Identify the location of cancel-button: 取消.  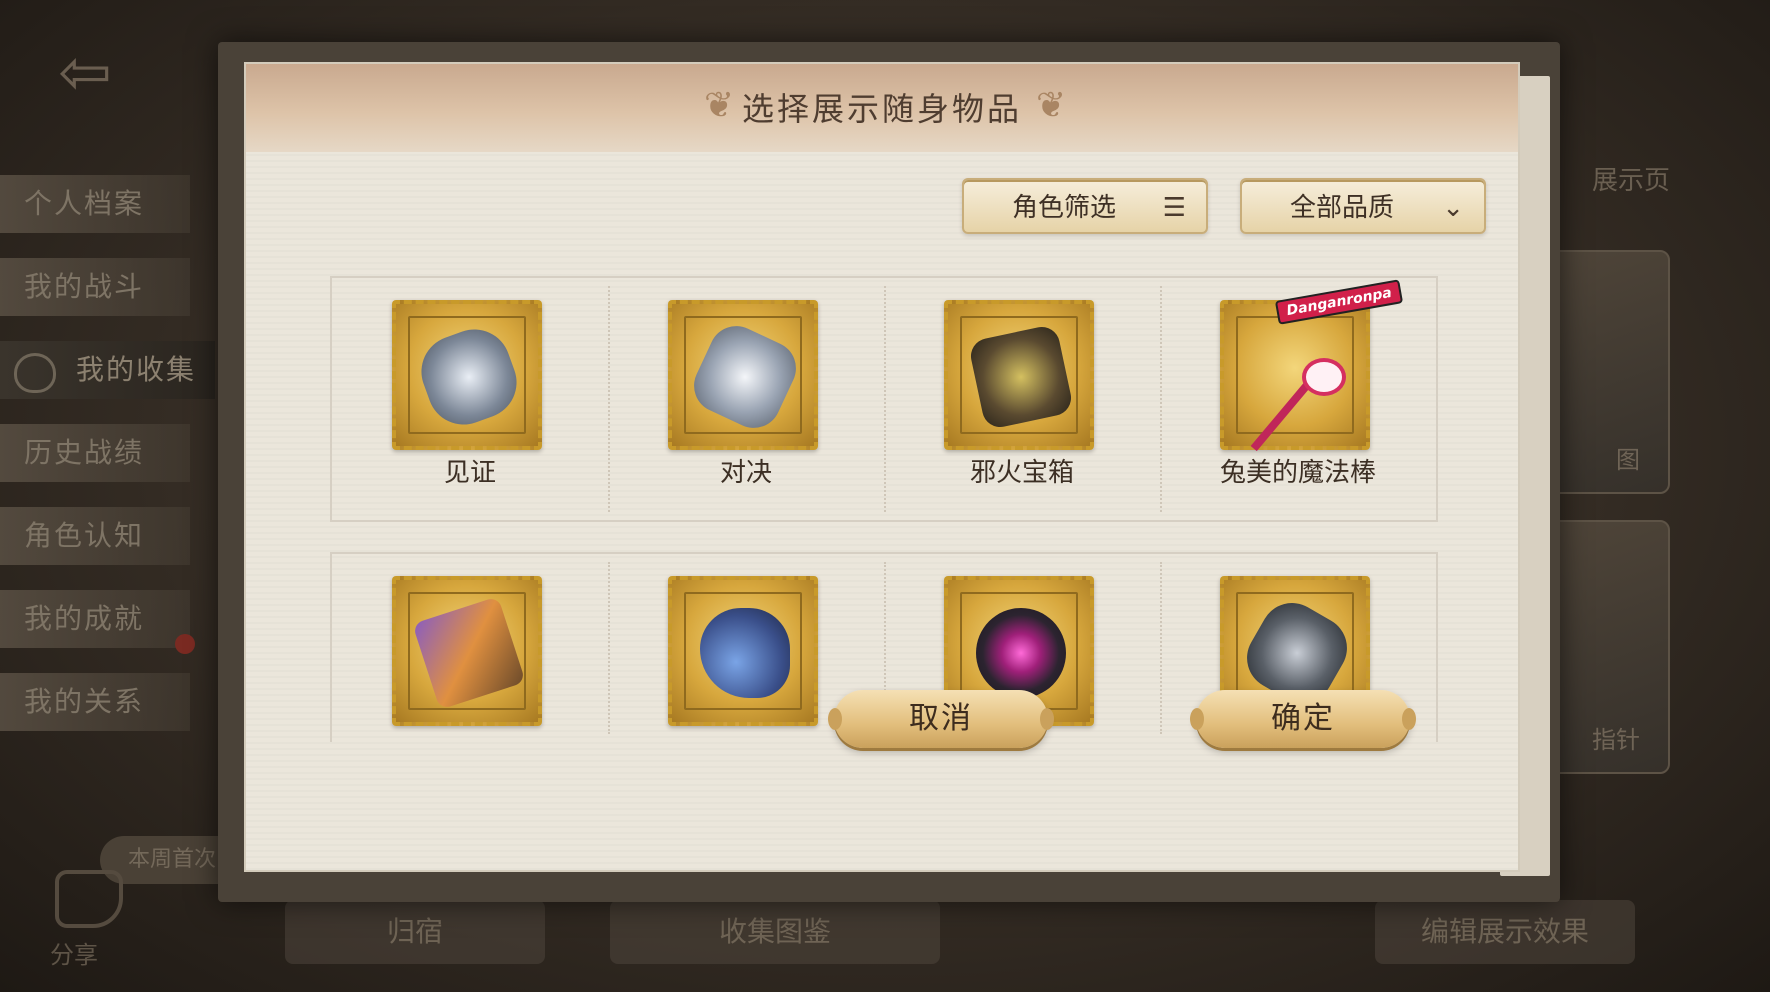
(941, 719).